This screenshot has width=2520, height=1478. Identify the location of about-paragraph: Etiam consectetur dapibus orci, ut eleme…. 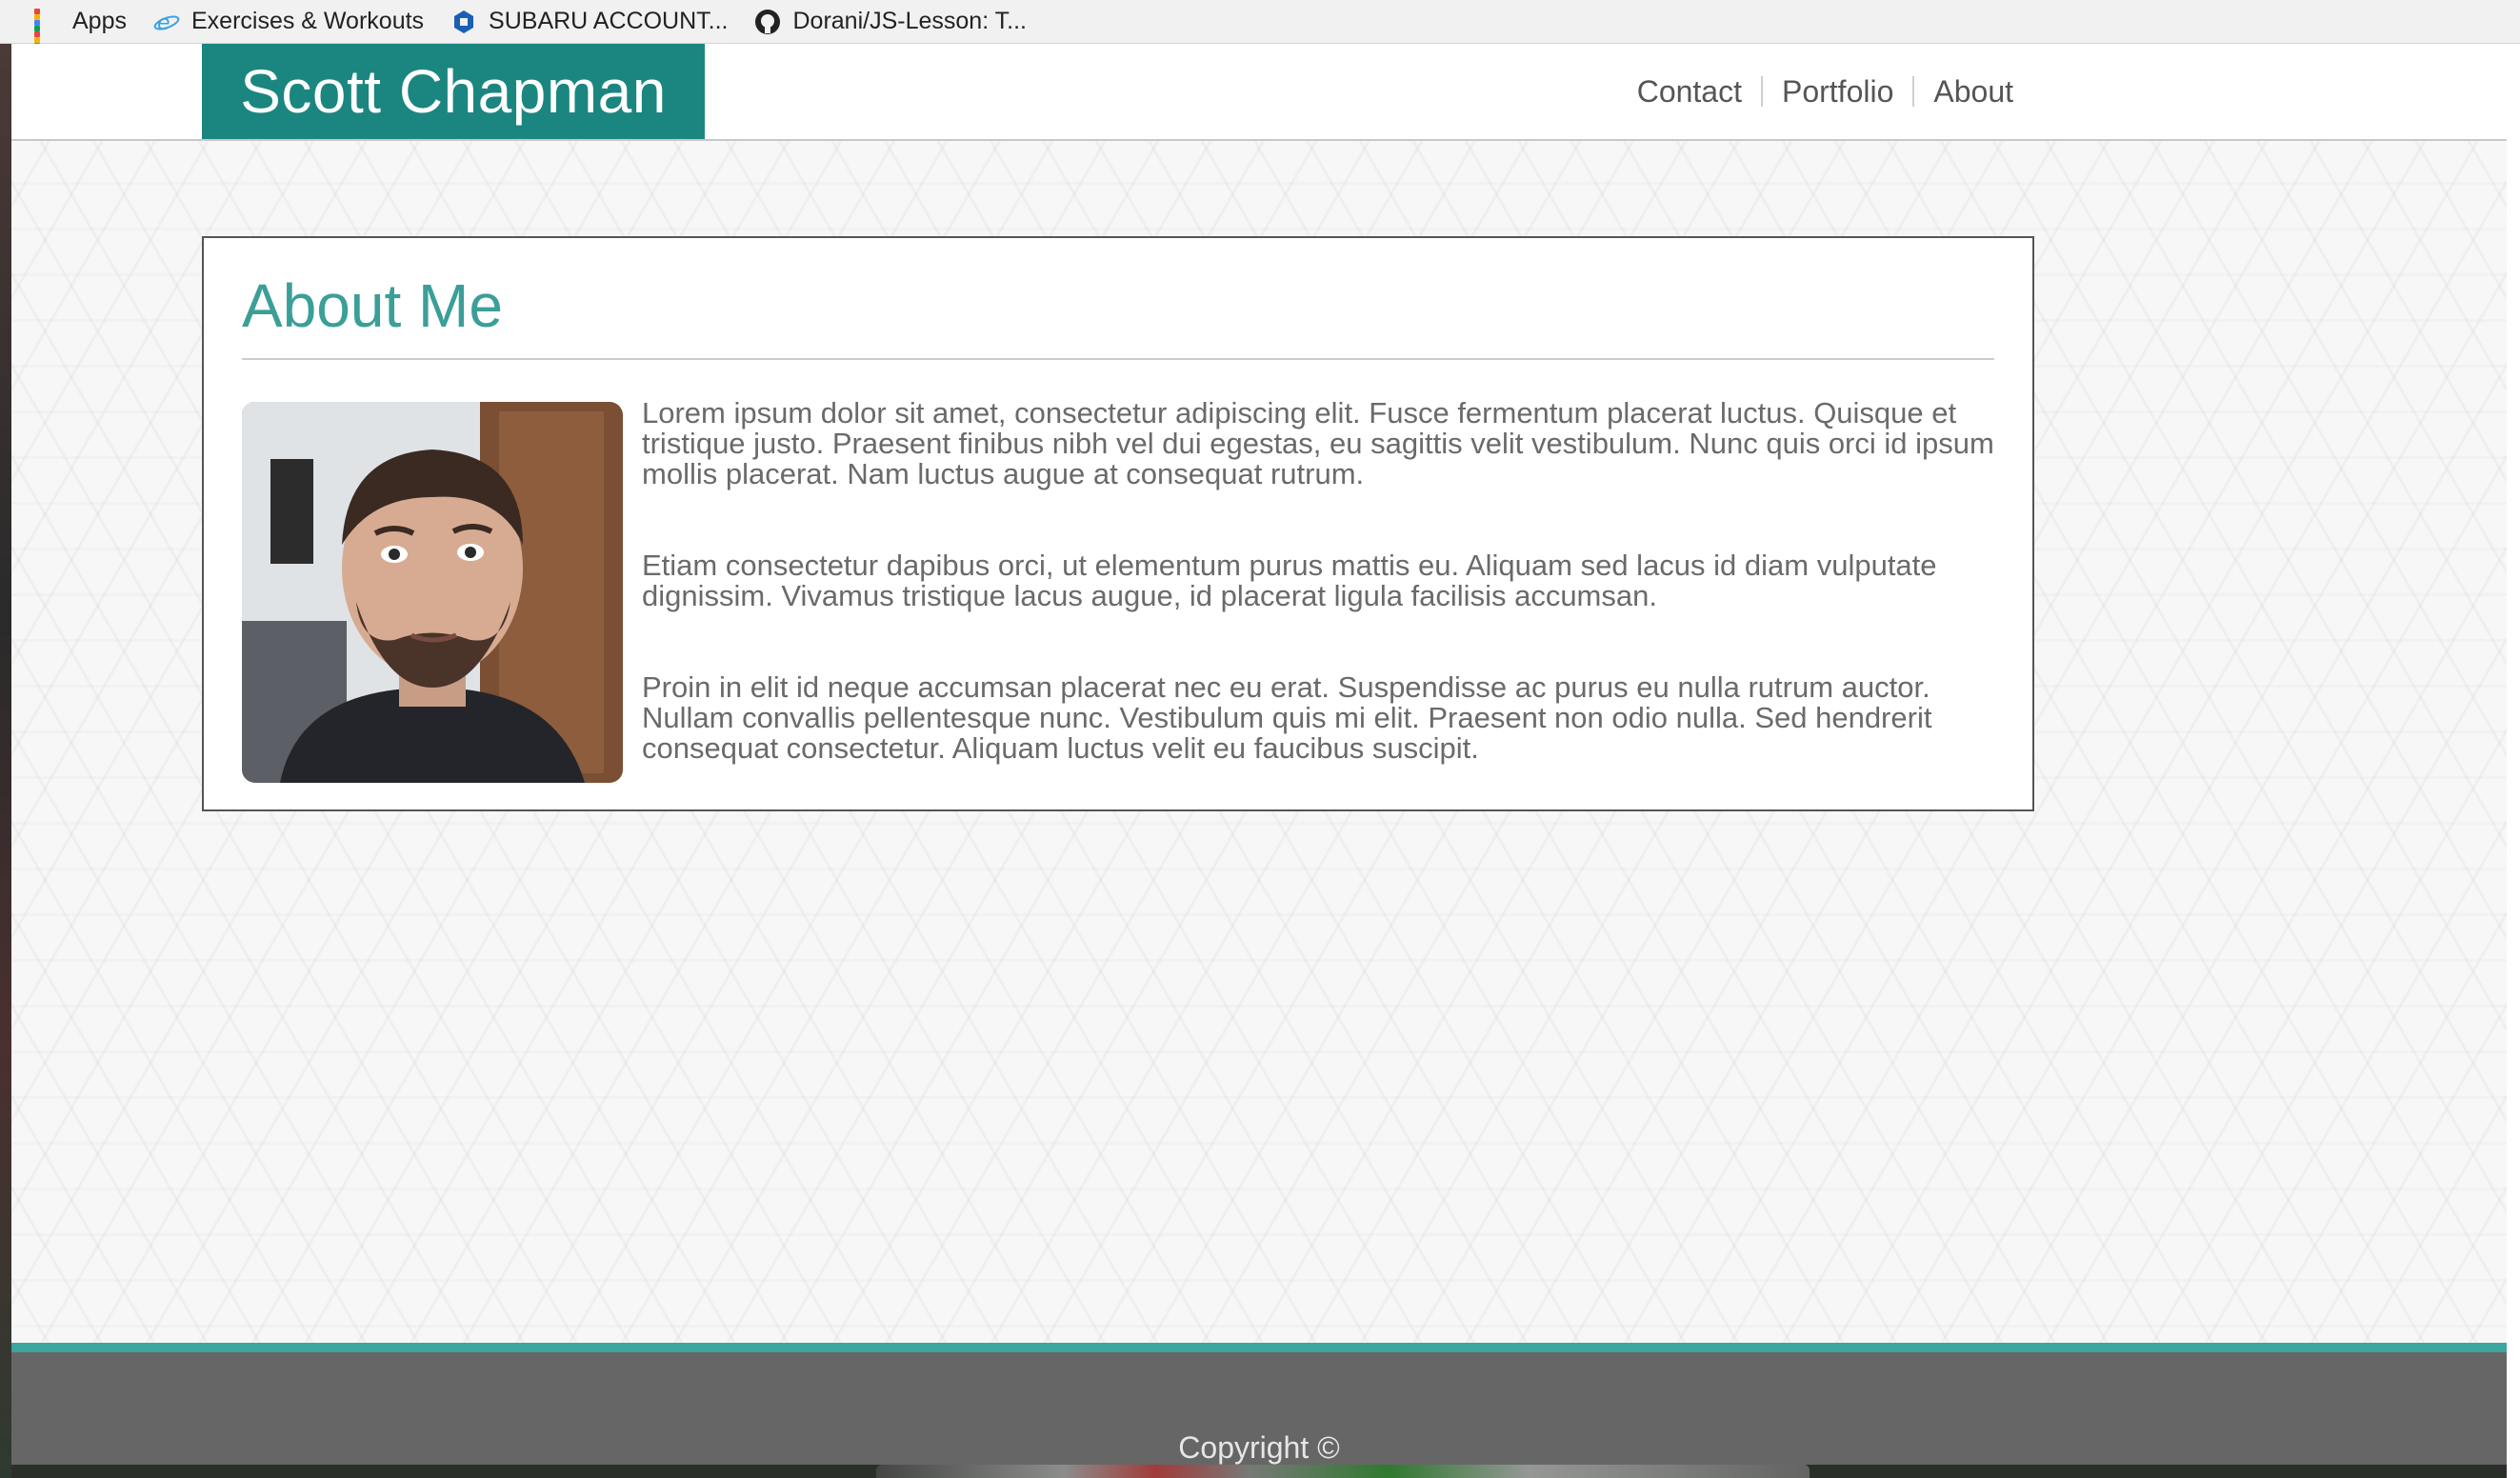
(1289, 580).